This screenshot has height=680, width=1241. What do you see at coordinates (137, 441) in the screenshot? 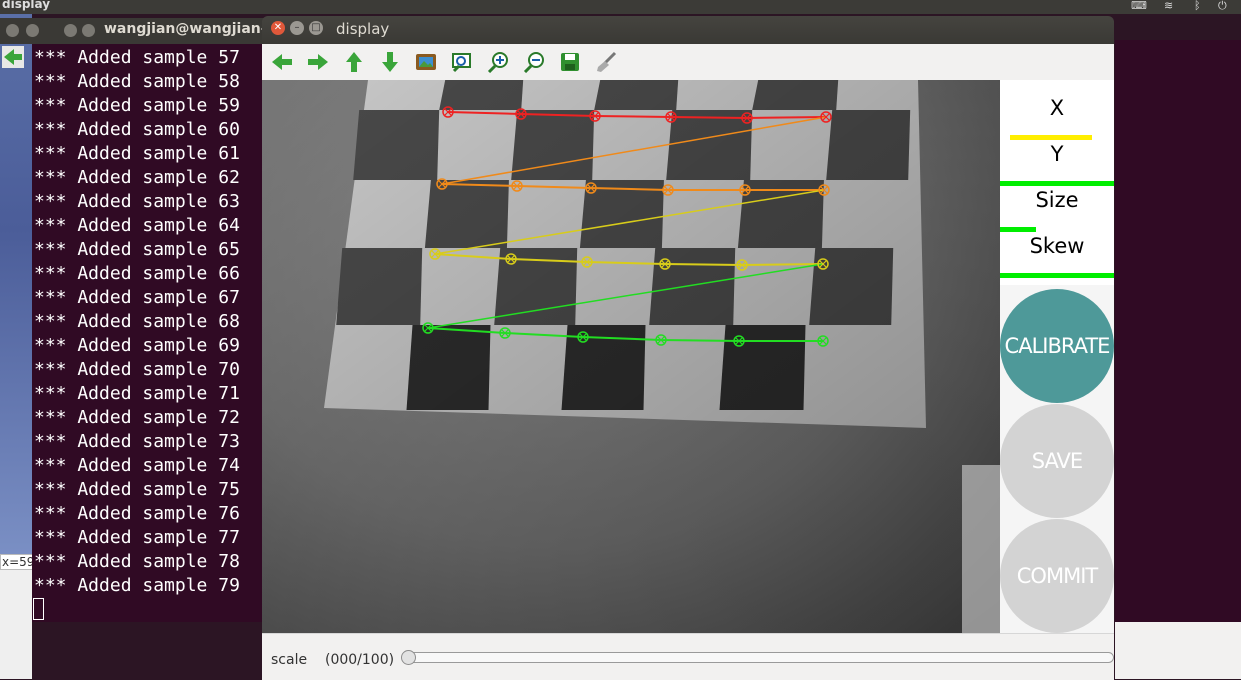
I see `terminal-line: *** Added sample 73` at bounding box center [137, 441].